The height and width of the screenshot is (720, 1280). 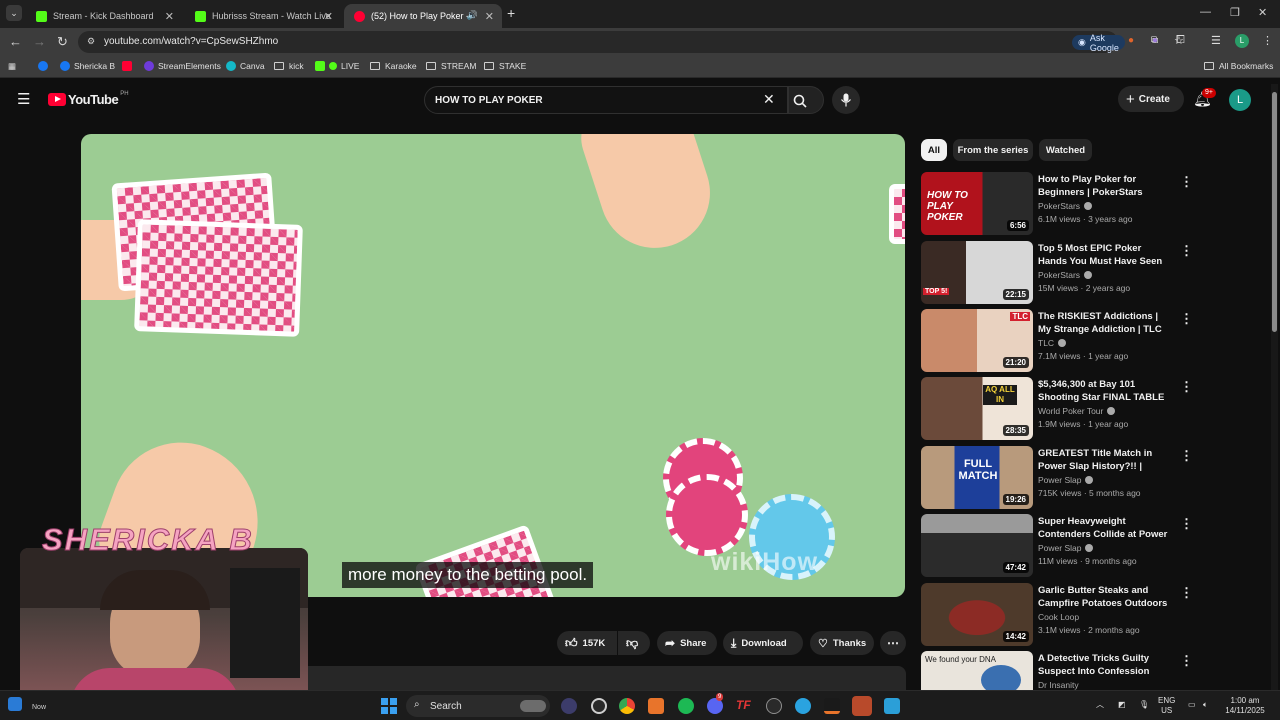 I want to click on chip-from-the-series: From the series, so click(x=993, y=150).